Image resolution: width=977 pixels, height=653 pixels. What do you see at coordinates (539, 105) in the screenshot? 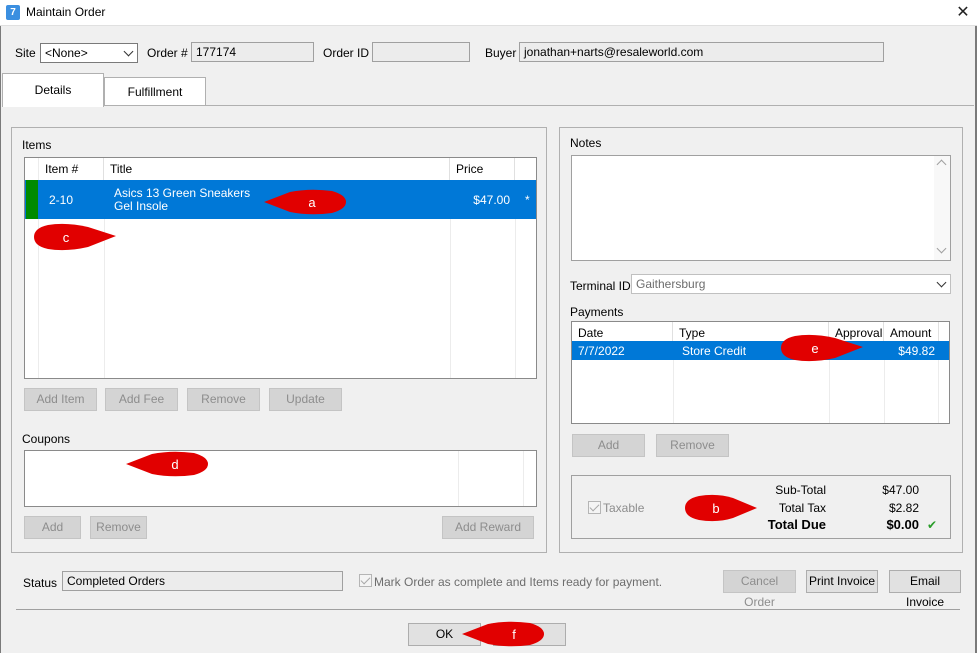
I see `tab-strip-line` at bounding box center [539, 105].